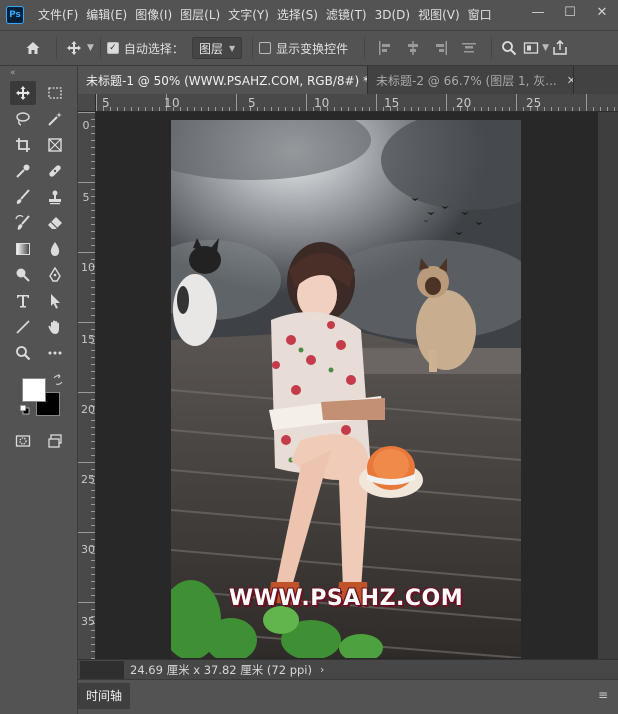 Image resolution: width=618 pixels, height=714 pixels. Describe the element at coordinates (217, 48) in the screenshot. I see `auto-select-target-dropdown: 图层 ▼` at that location.